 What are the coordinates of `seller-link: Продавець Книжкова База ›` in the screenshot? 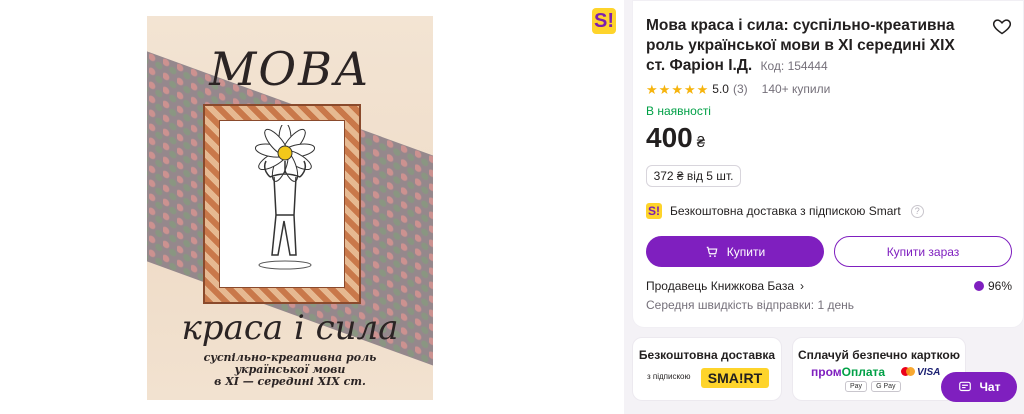 It's located at (725, 286).